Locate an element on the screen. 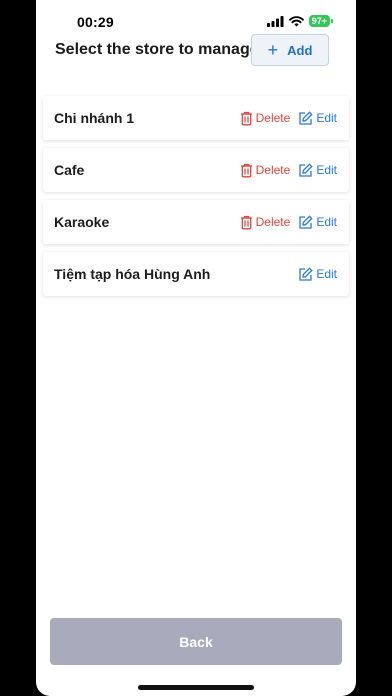 The image size is (392, 696). page-title: Select the store to manage is located at coordinates (157, 49).